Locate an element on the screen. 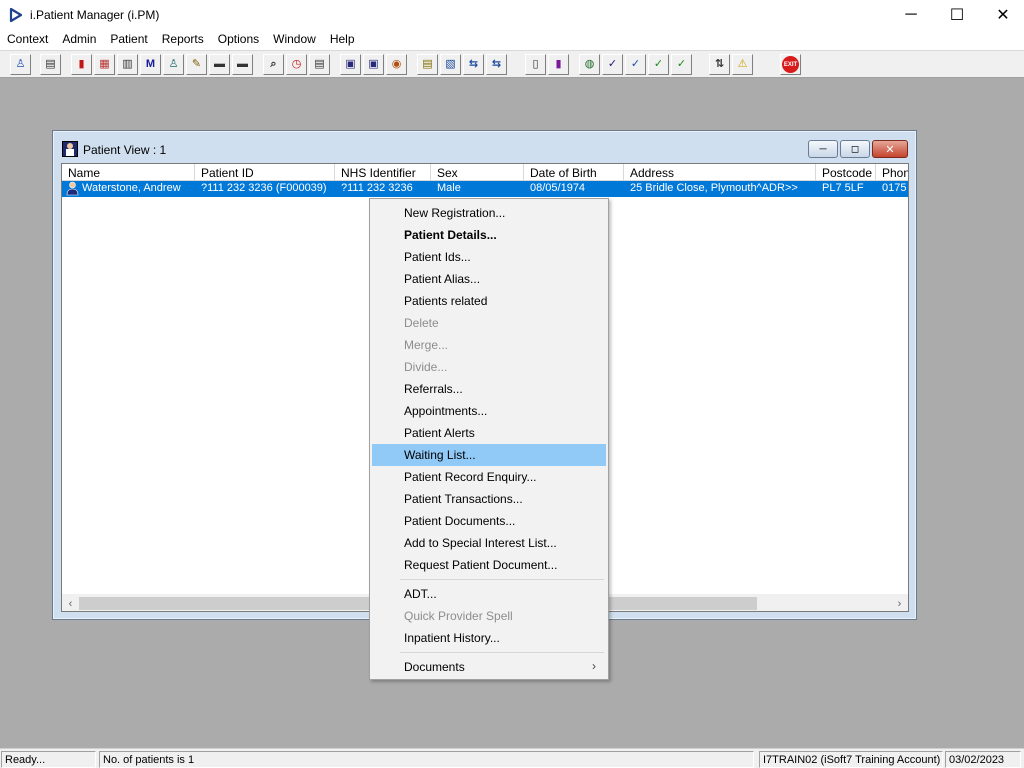  toolbar-button-folders: ▦ is located at coordinates (104, 64).